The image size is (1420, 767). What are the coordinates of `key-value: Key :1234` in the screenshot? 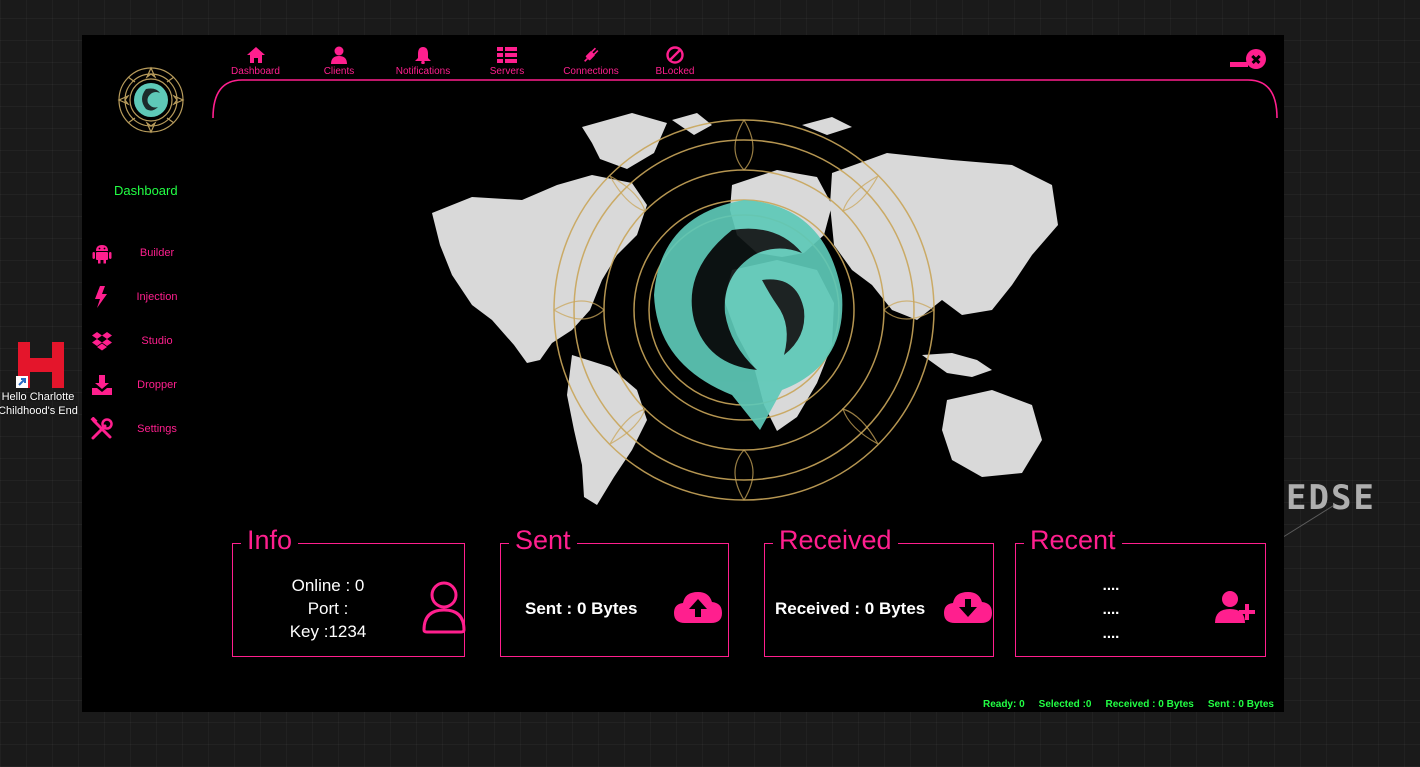 It's located at (328, 631).